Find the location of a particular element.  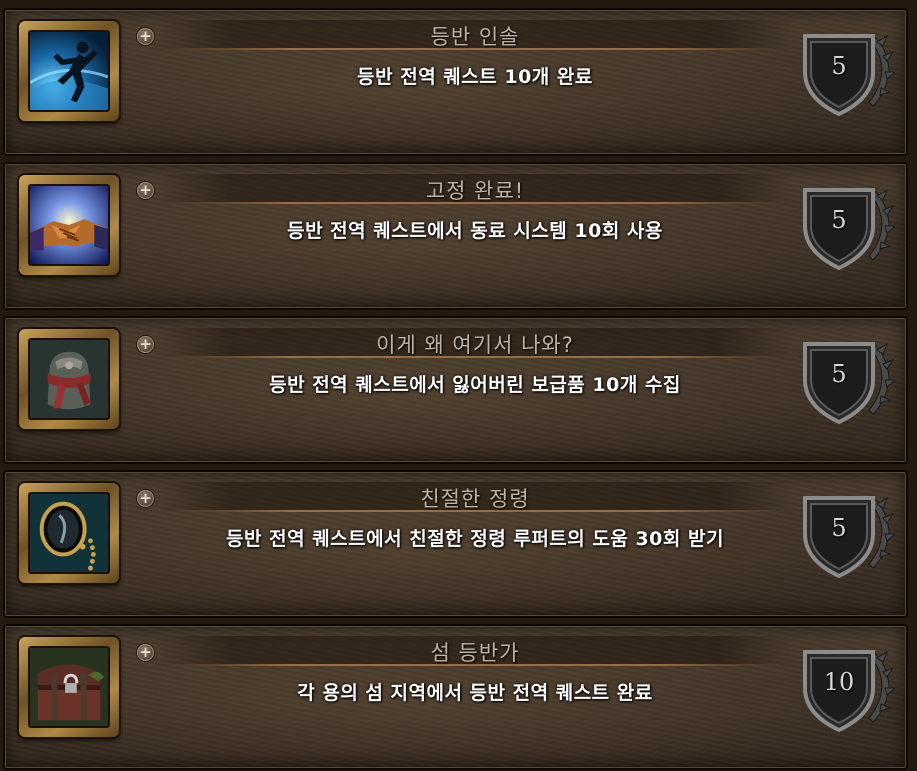

achievement-title: 등반 인솔 is located at coordinates (475, 37).